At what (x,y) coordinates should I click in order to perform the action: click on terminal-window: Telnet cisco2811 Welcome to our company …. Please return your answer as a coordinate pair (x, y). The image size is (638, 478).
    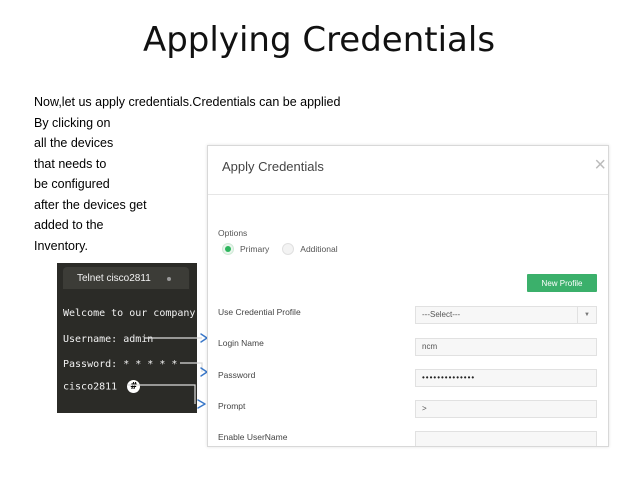
    Looking at the image, I should click on (127, 338).